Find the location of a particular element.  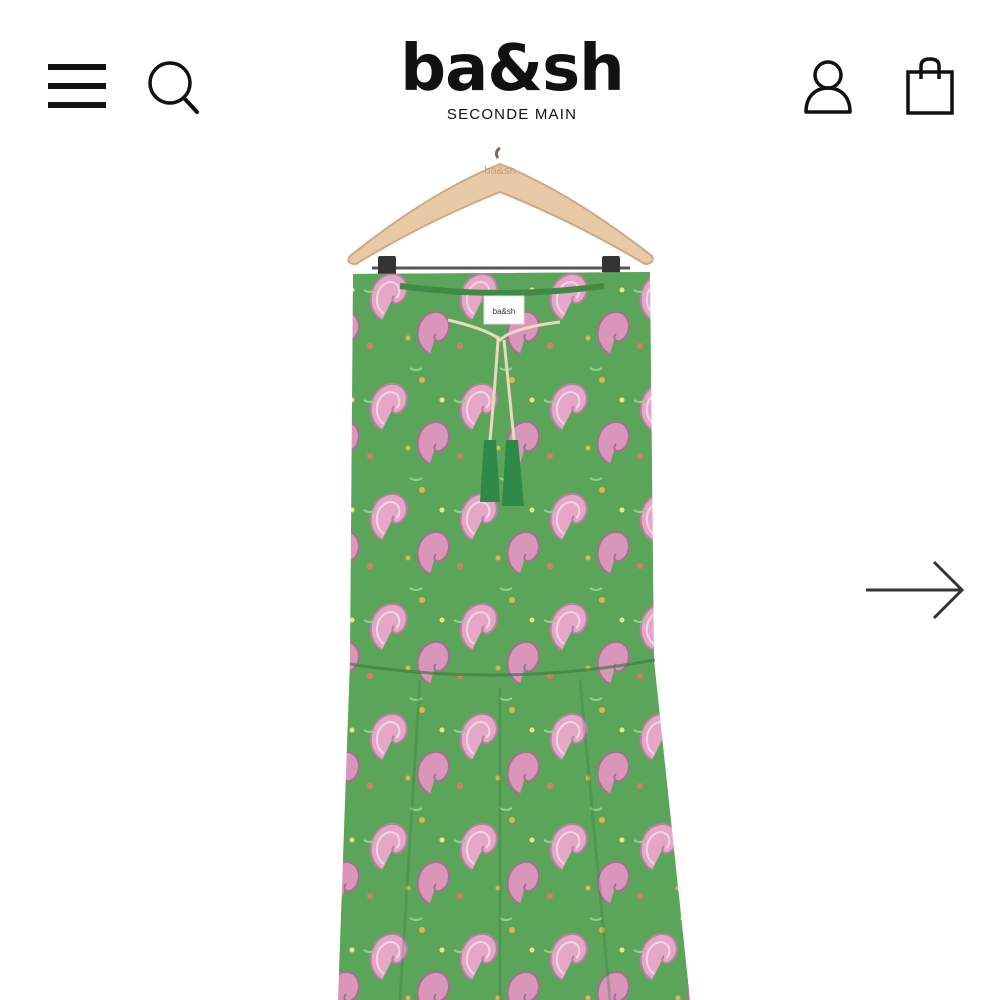

search-icon is located at coordinates (173, 87).